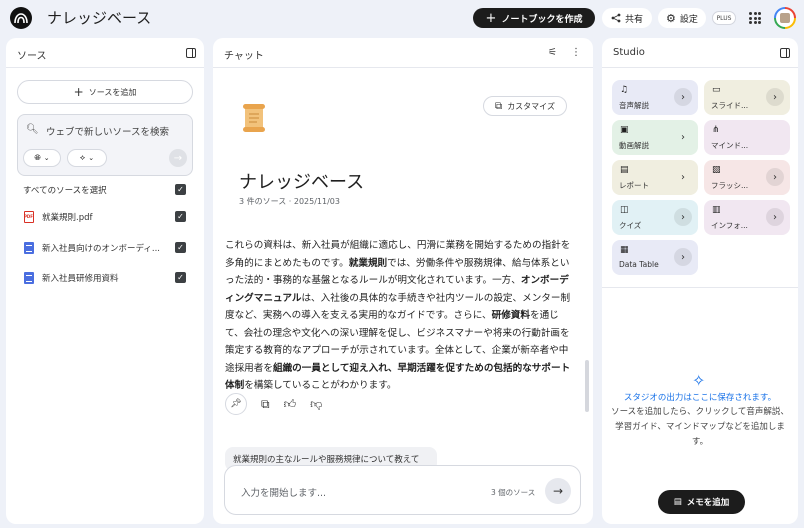 The width and height of the screenshot is (804, 528). I want to click on report-icon: ▤, so click(624, 170).